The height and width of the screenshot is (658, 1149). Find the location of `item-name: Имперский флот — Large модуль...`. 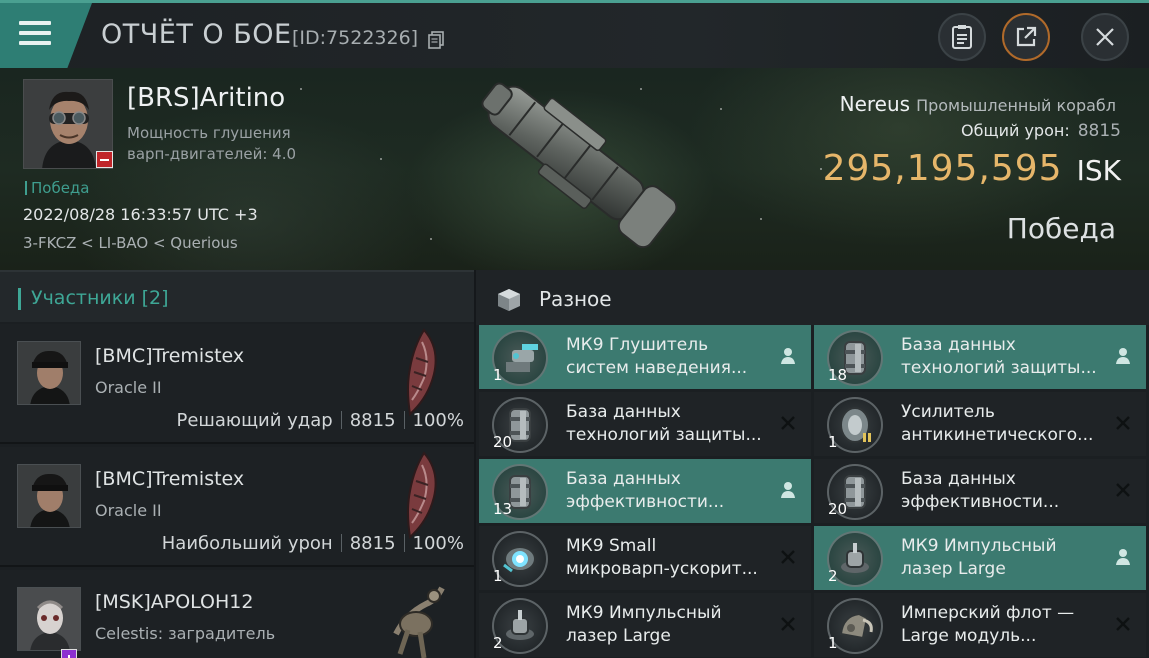

item-name: Имперский флот — Large модуль... is located at coordinates (987, 625).